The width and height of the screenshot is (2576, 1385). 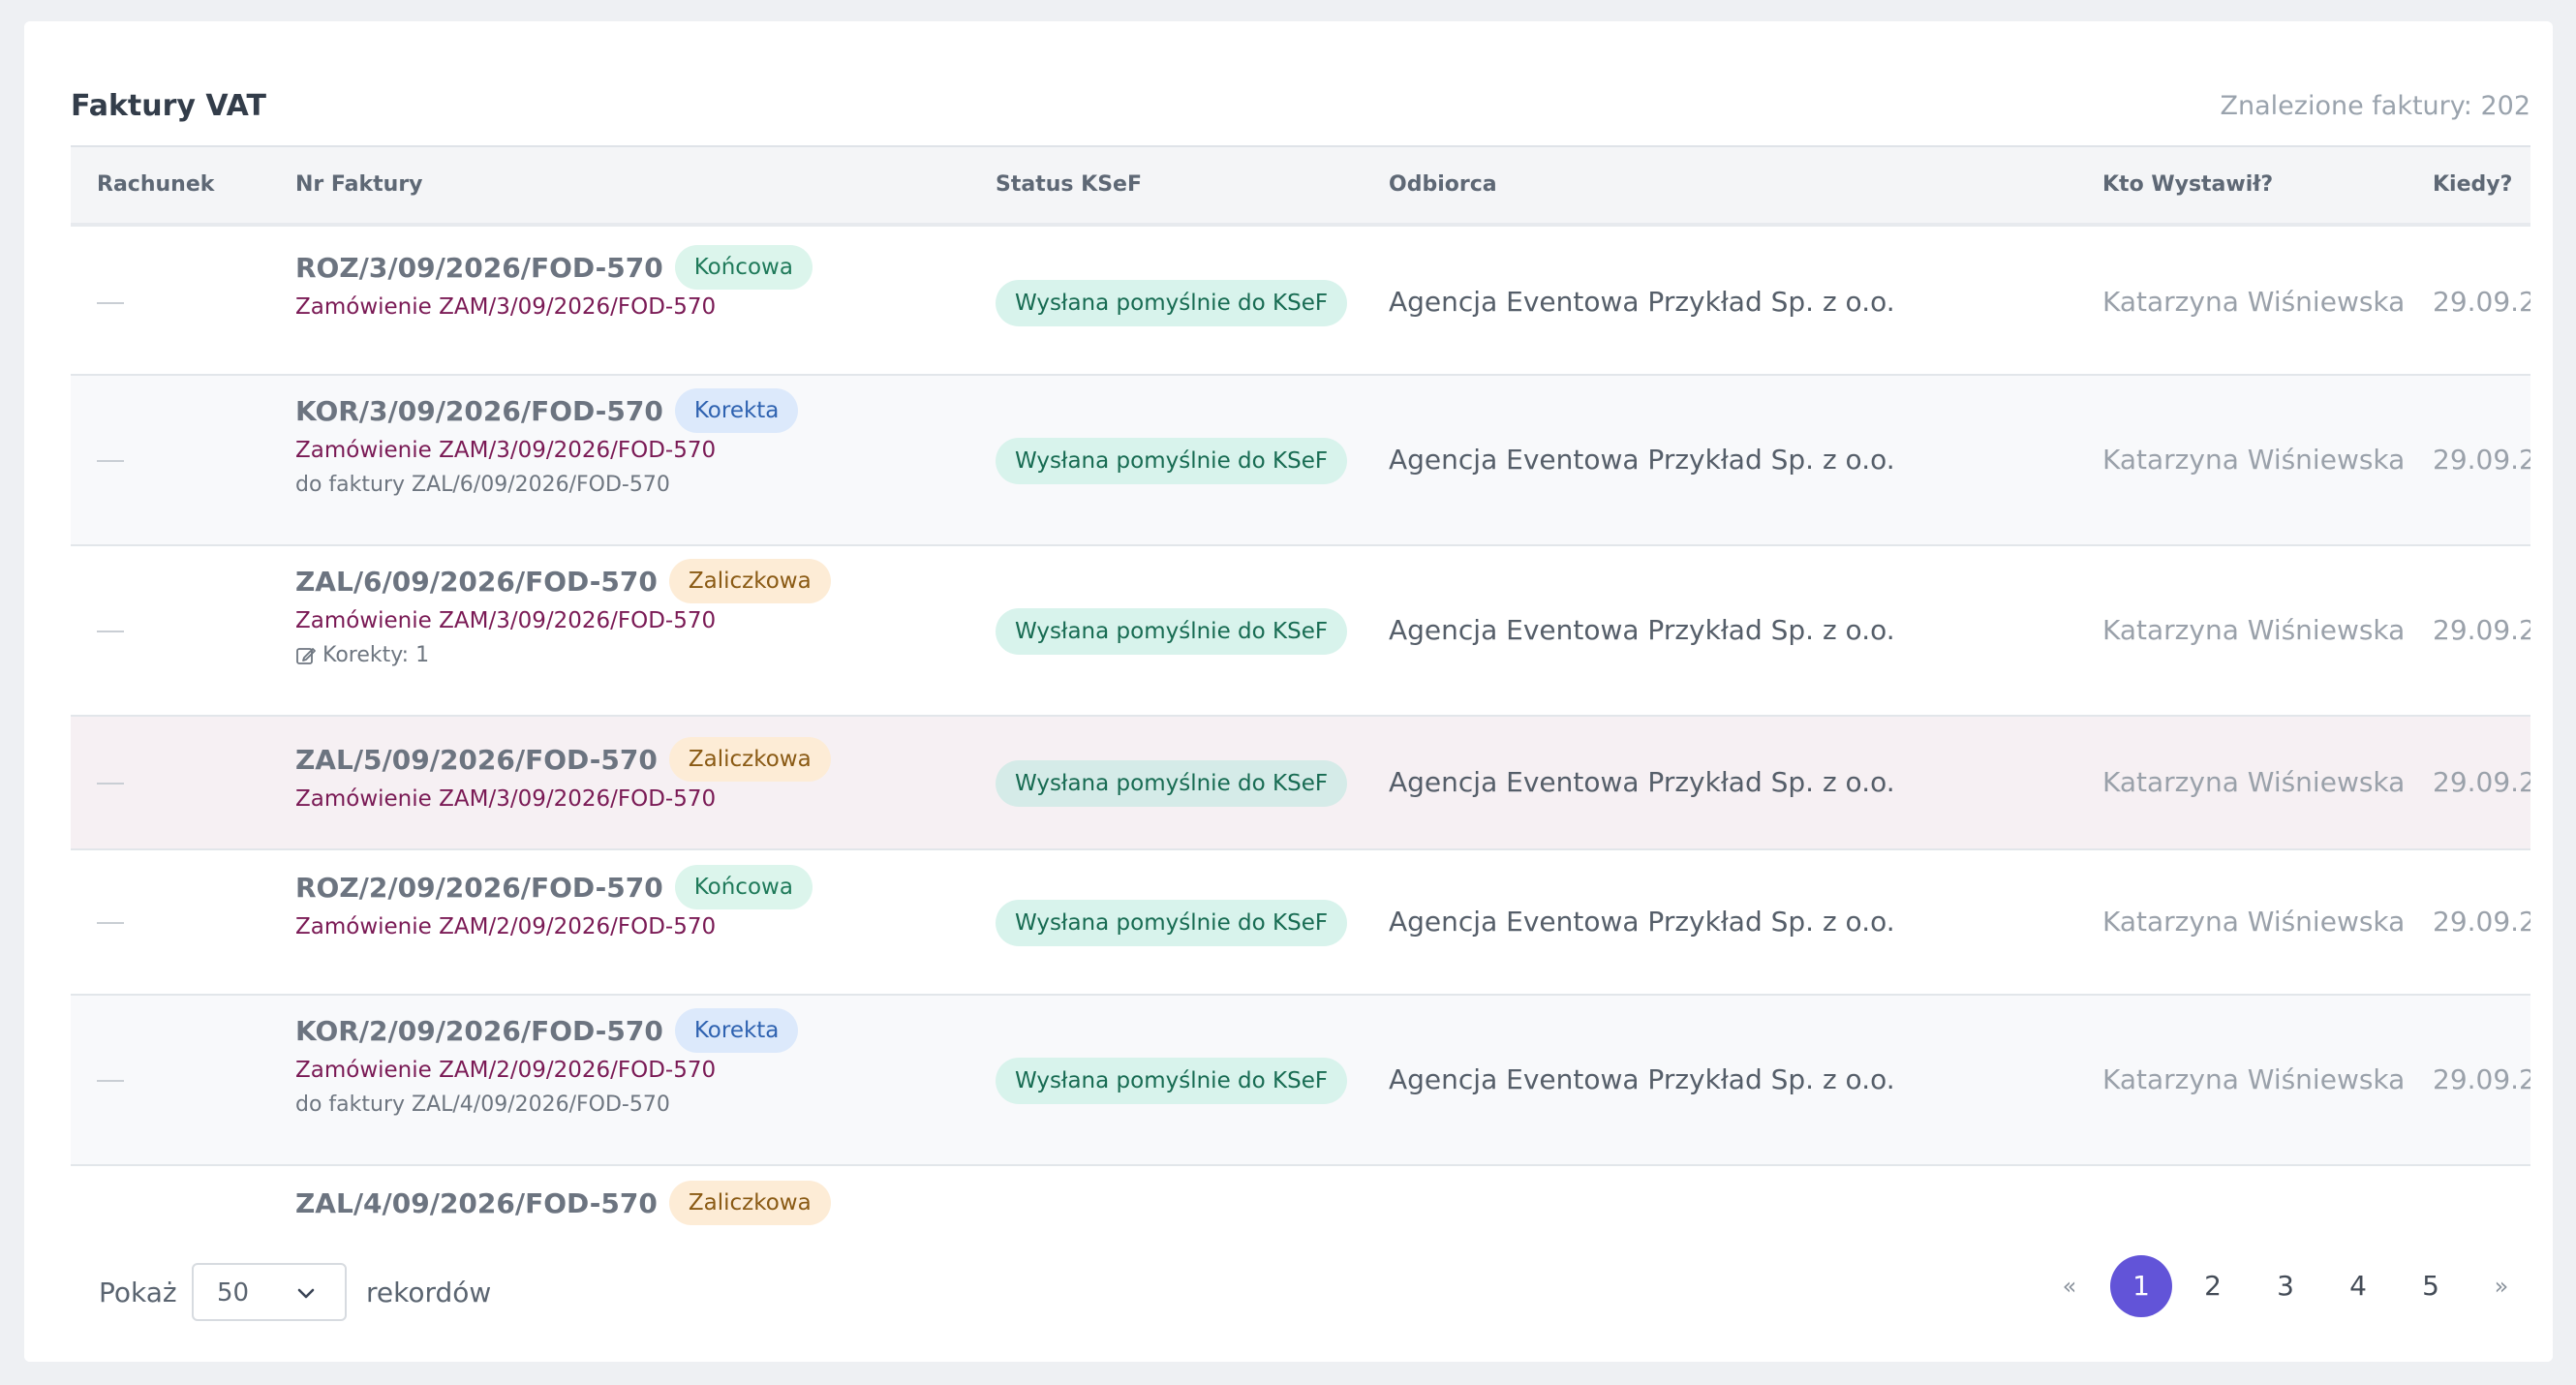 What do you see at coordinates (482, 1105) in the screenshot?
I see `invoice-note-text: do faktury ZAL/4/09/2026/FOD-570` at bounding box center [482, 1105].